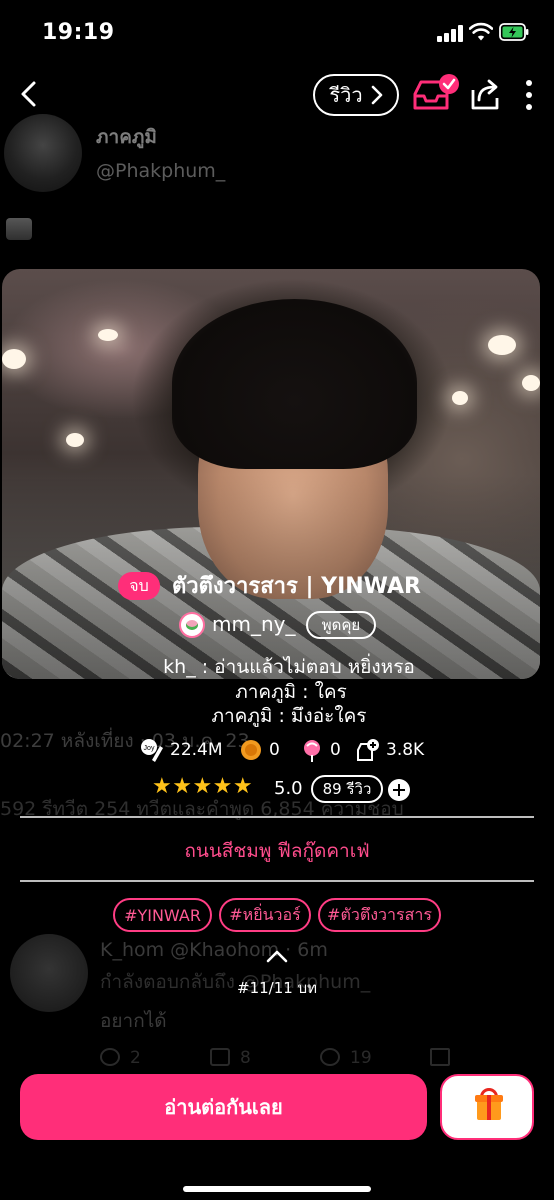 The height and width of the screenshot is (1200, 554). Describe the element at coordinates (49, 973) in the screenshot. I see `background-reply-avatar` at that location.